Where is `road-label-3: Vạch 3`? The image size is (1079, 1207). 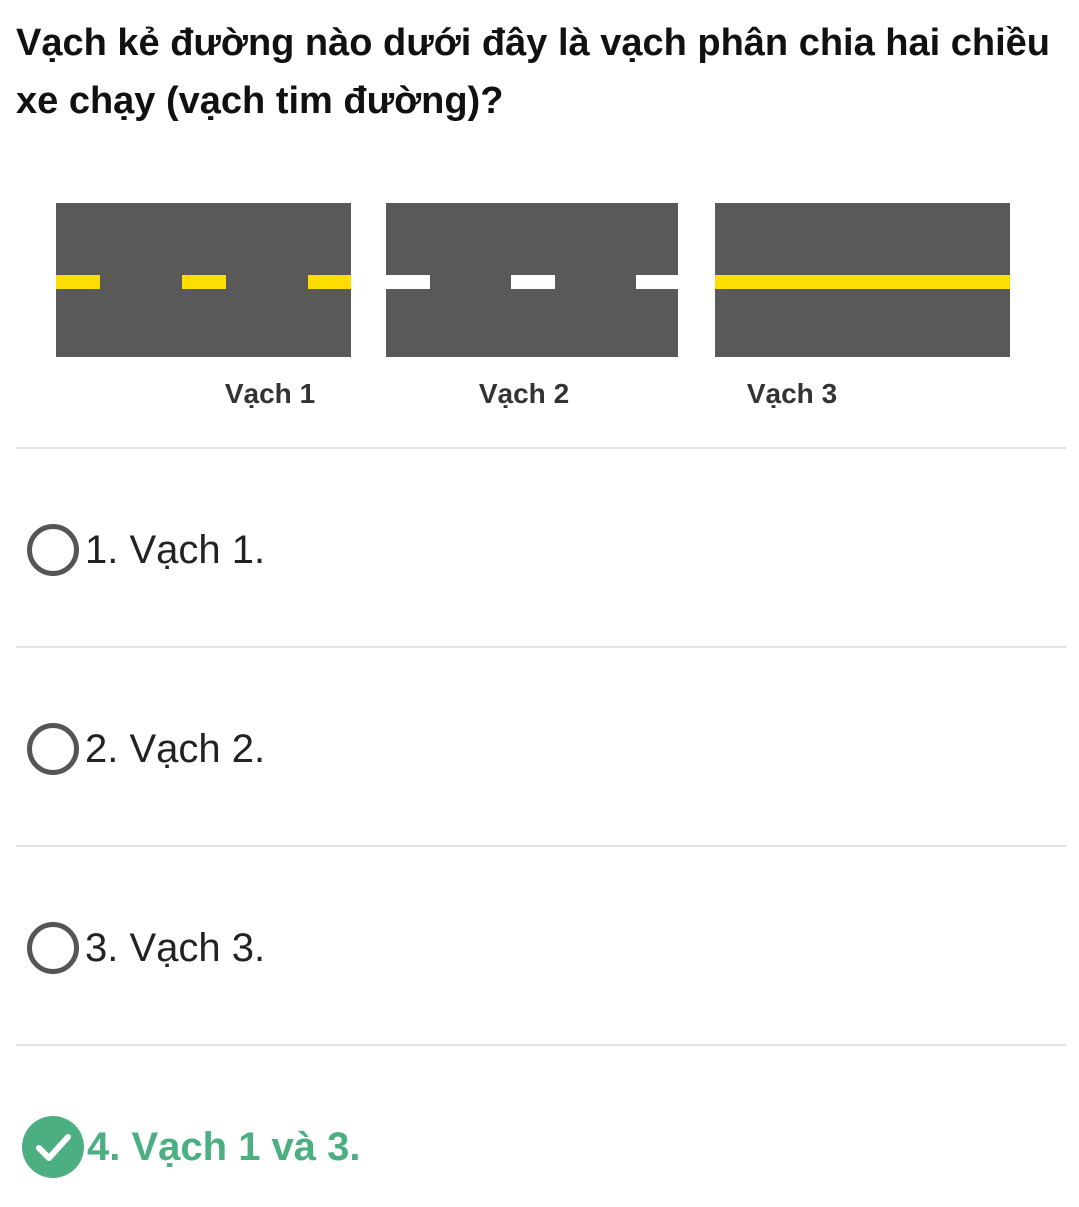
road-label-3: Vạch 3 is located at coordinates (792, 393).